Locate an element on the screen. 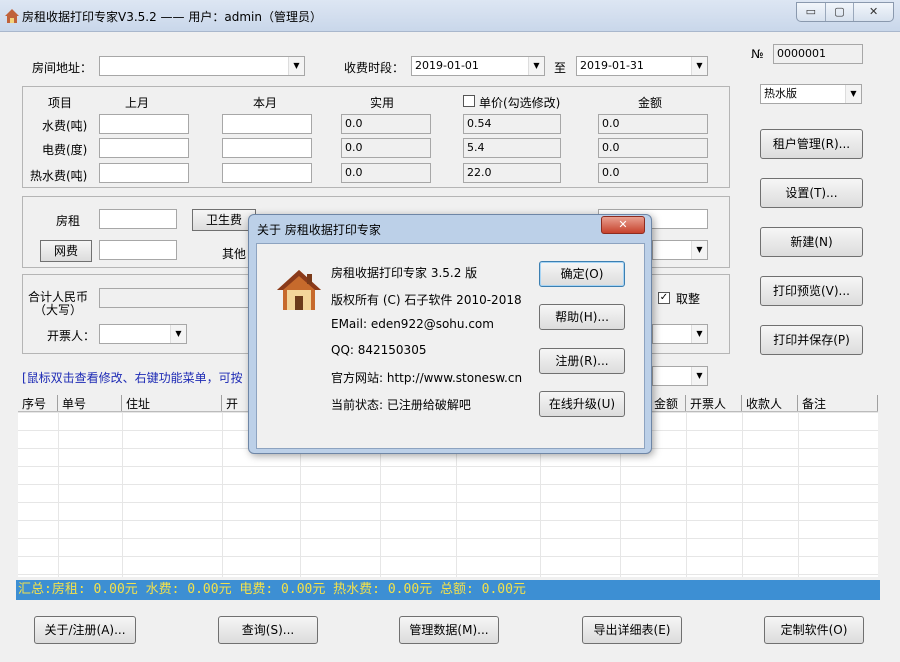  title-bar: 房租收据打印专家V3.5.2 —— 用户：admin（管理员） ▭ ▢ ✕ is located at coordinates (450, 16).